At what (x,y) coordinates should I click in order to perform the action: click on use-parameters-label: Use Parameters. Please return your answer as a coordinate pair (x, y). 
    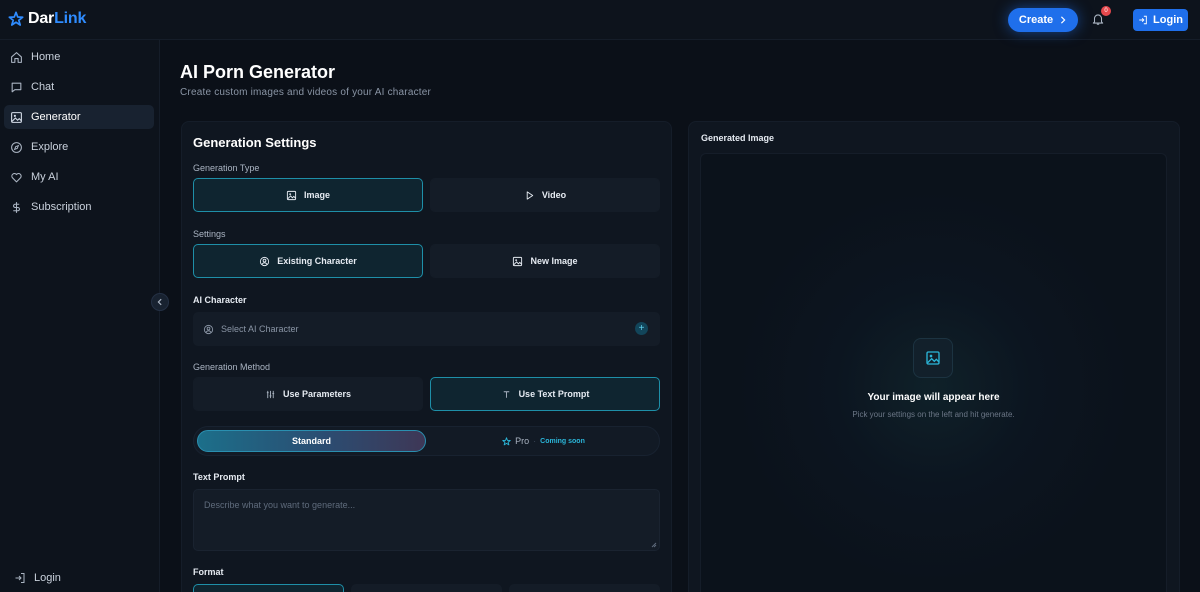
    Looking at the image, I should click on (317, 394).